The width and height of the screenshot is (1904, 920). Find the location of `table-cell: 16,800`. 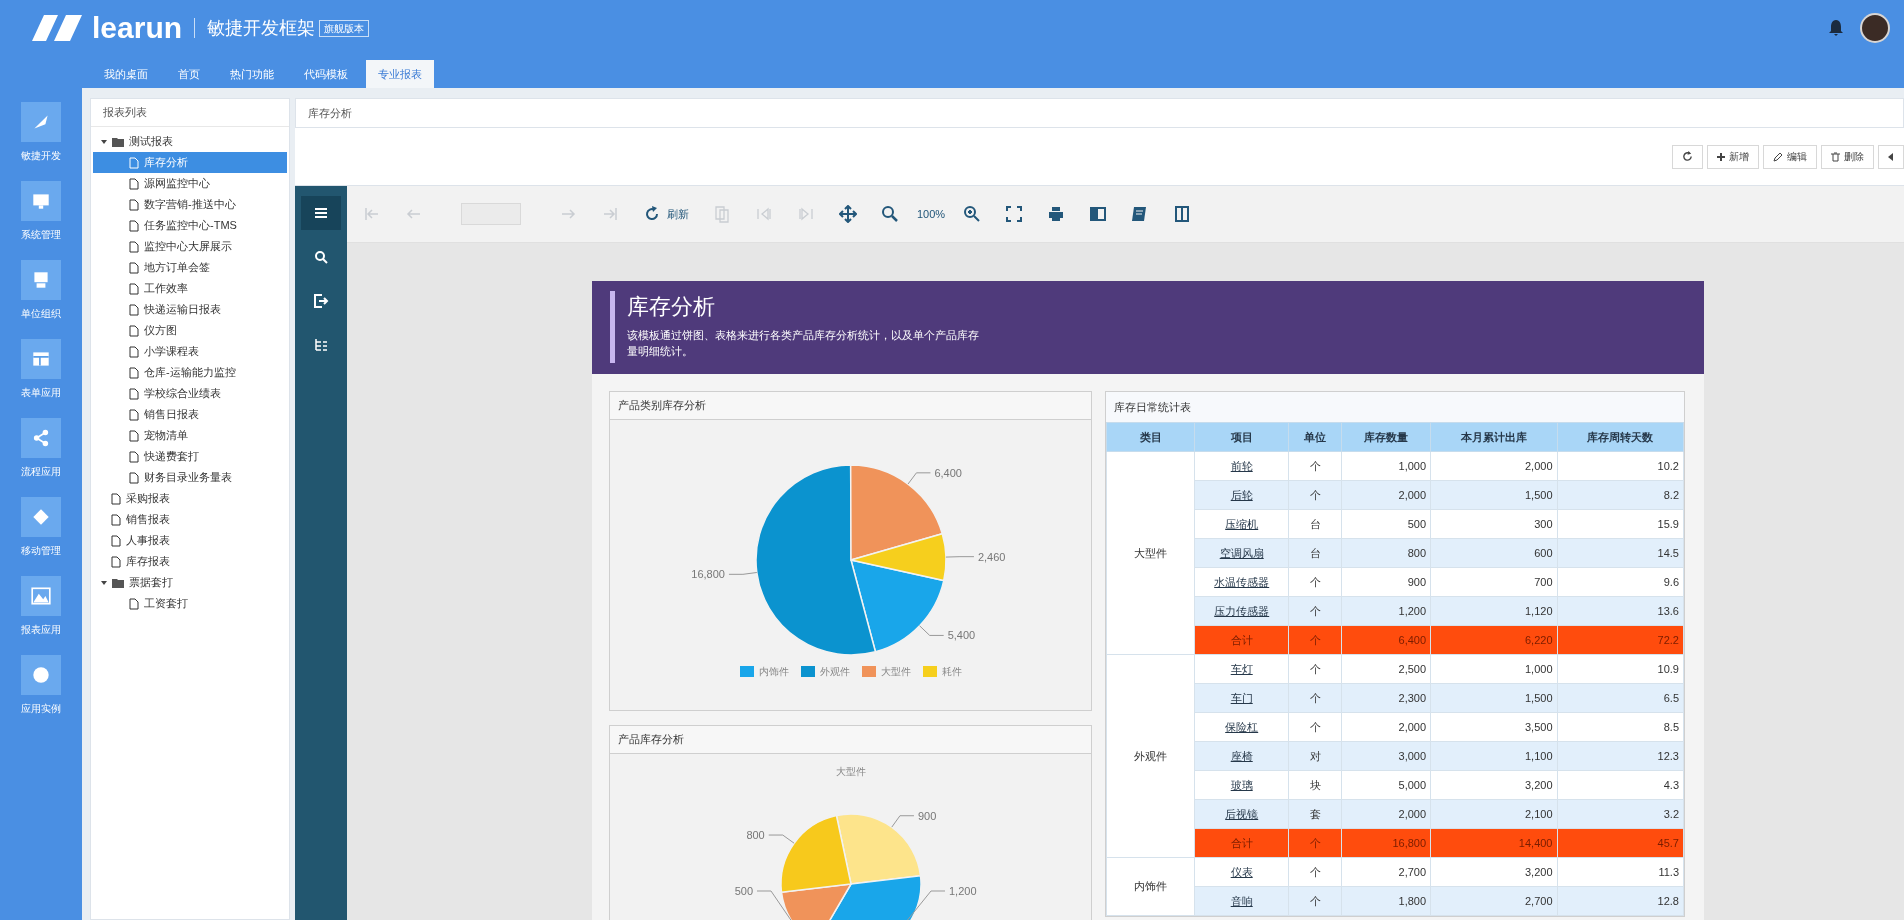

table-cell: 16,800 is located at coordinates (1386, 843).